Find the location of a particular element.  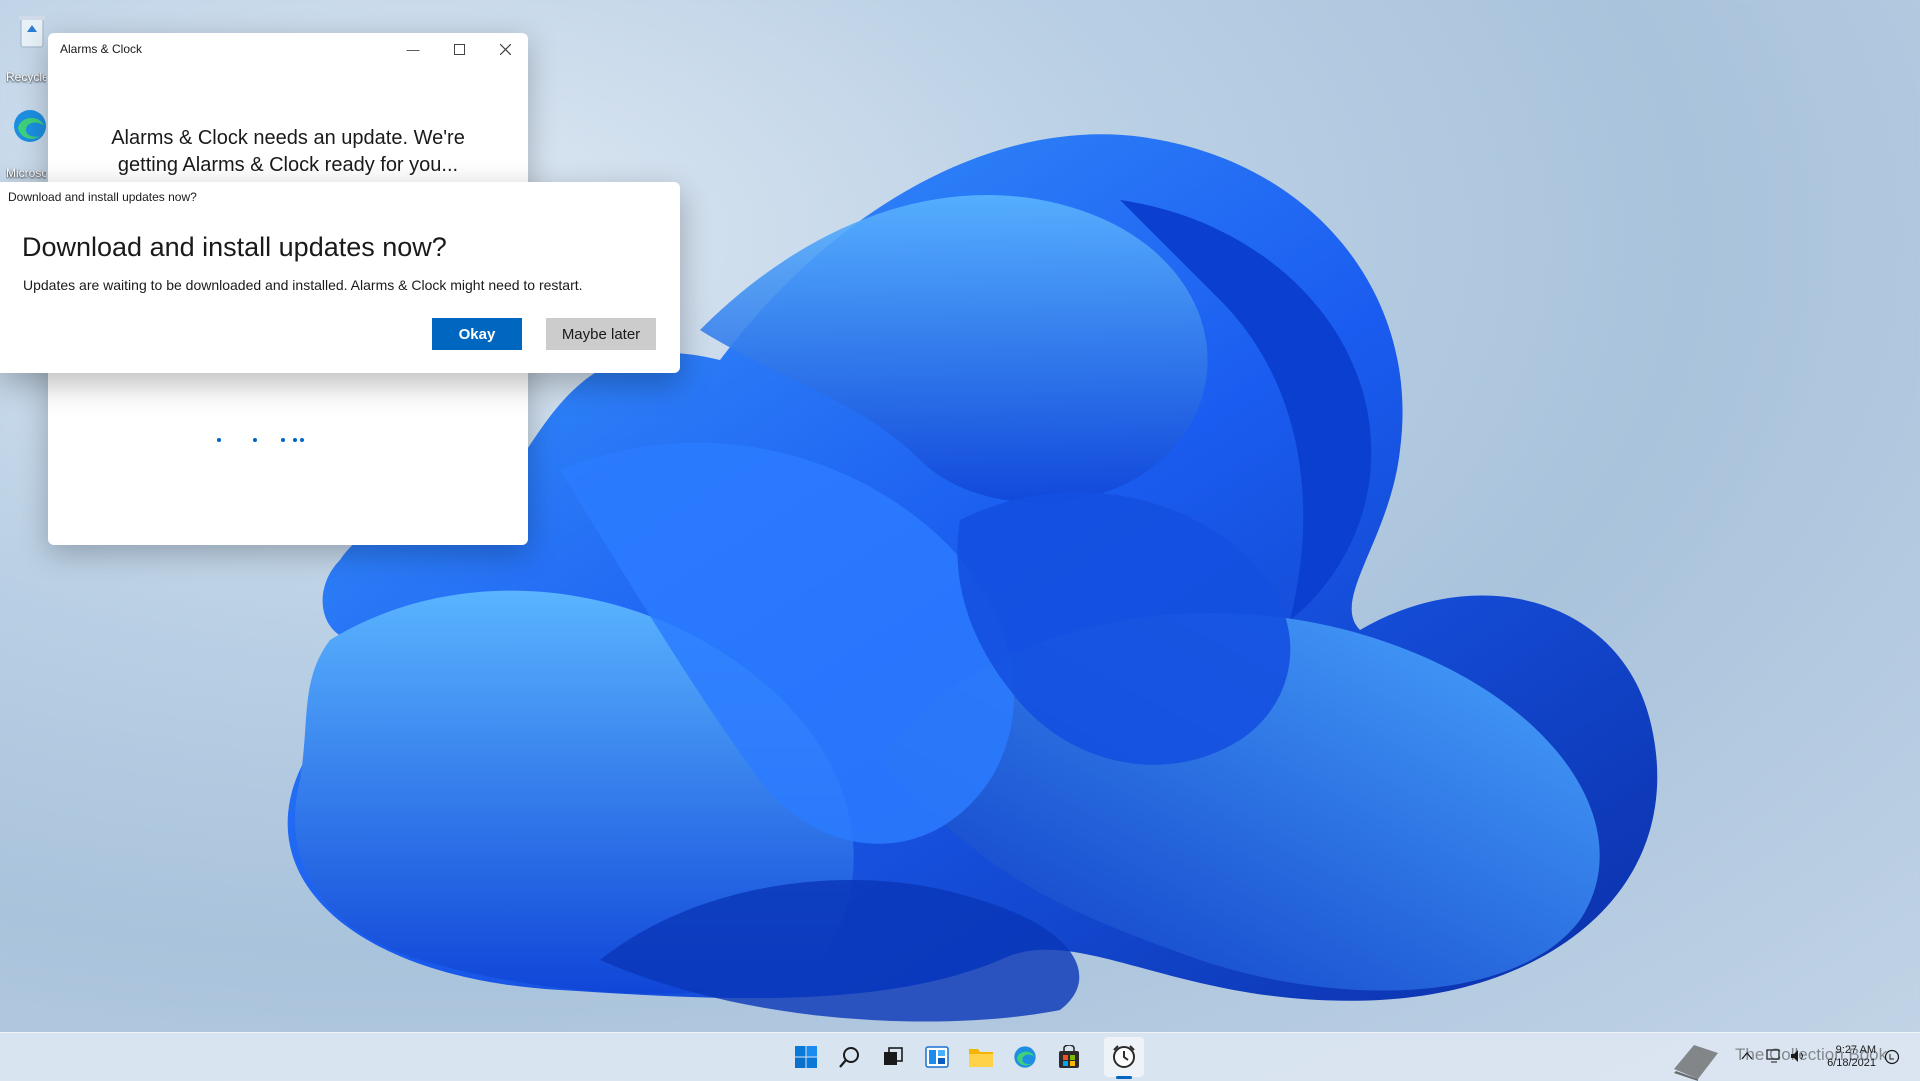

tray-date: 6/18/2021 is located at coordinates (1851, 1063).